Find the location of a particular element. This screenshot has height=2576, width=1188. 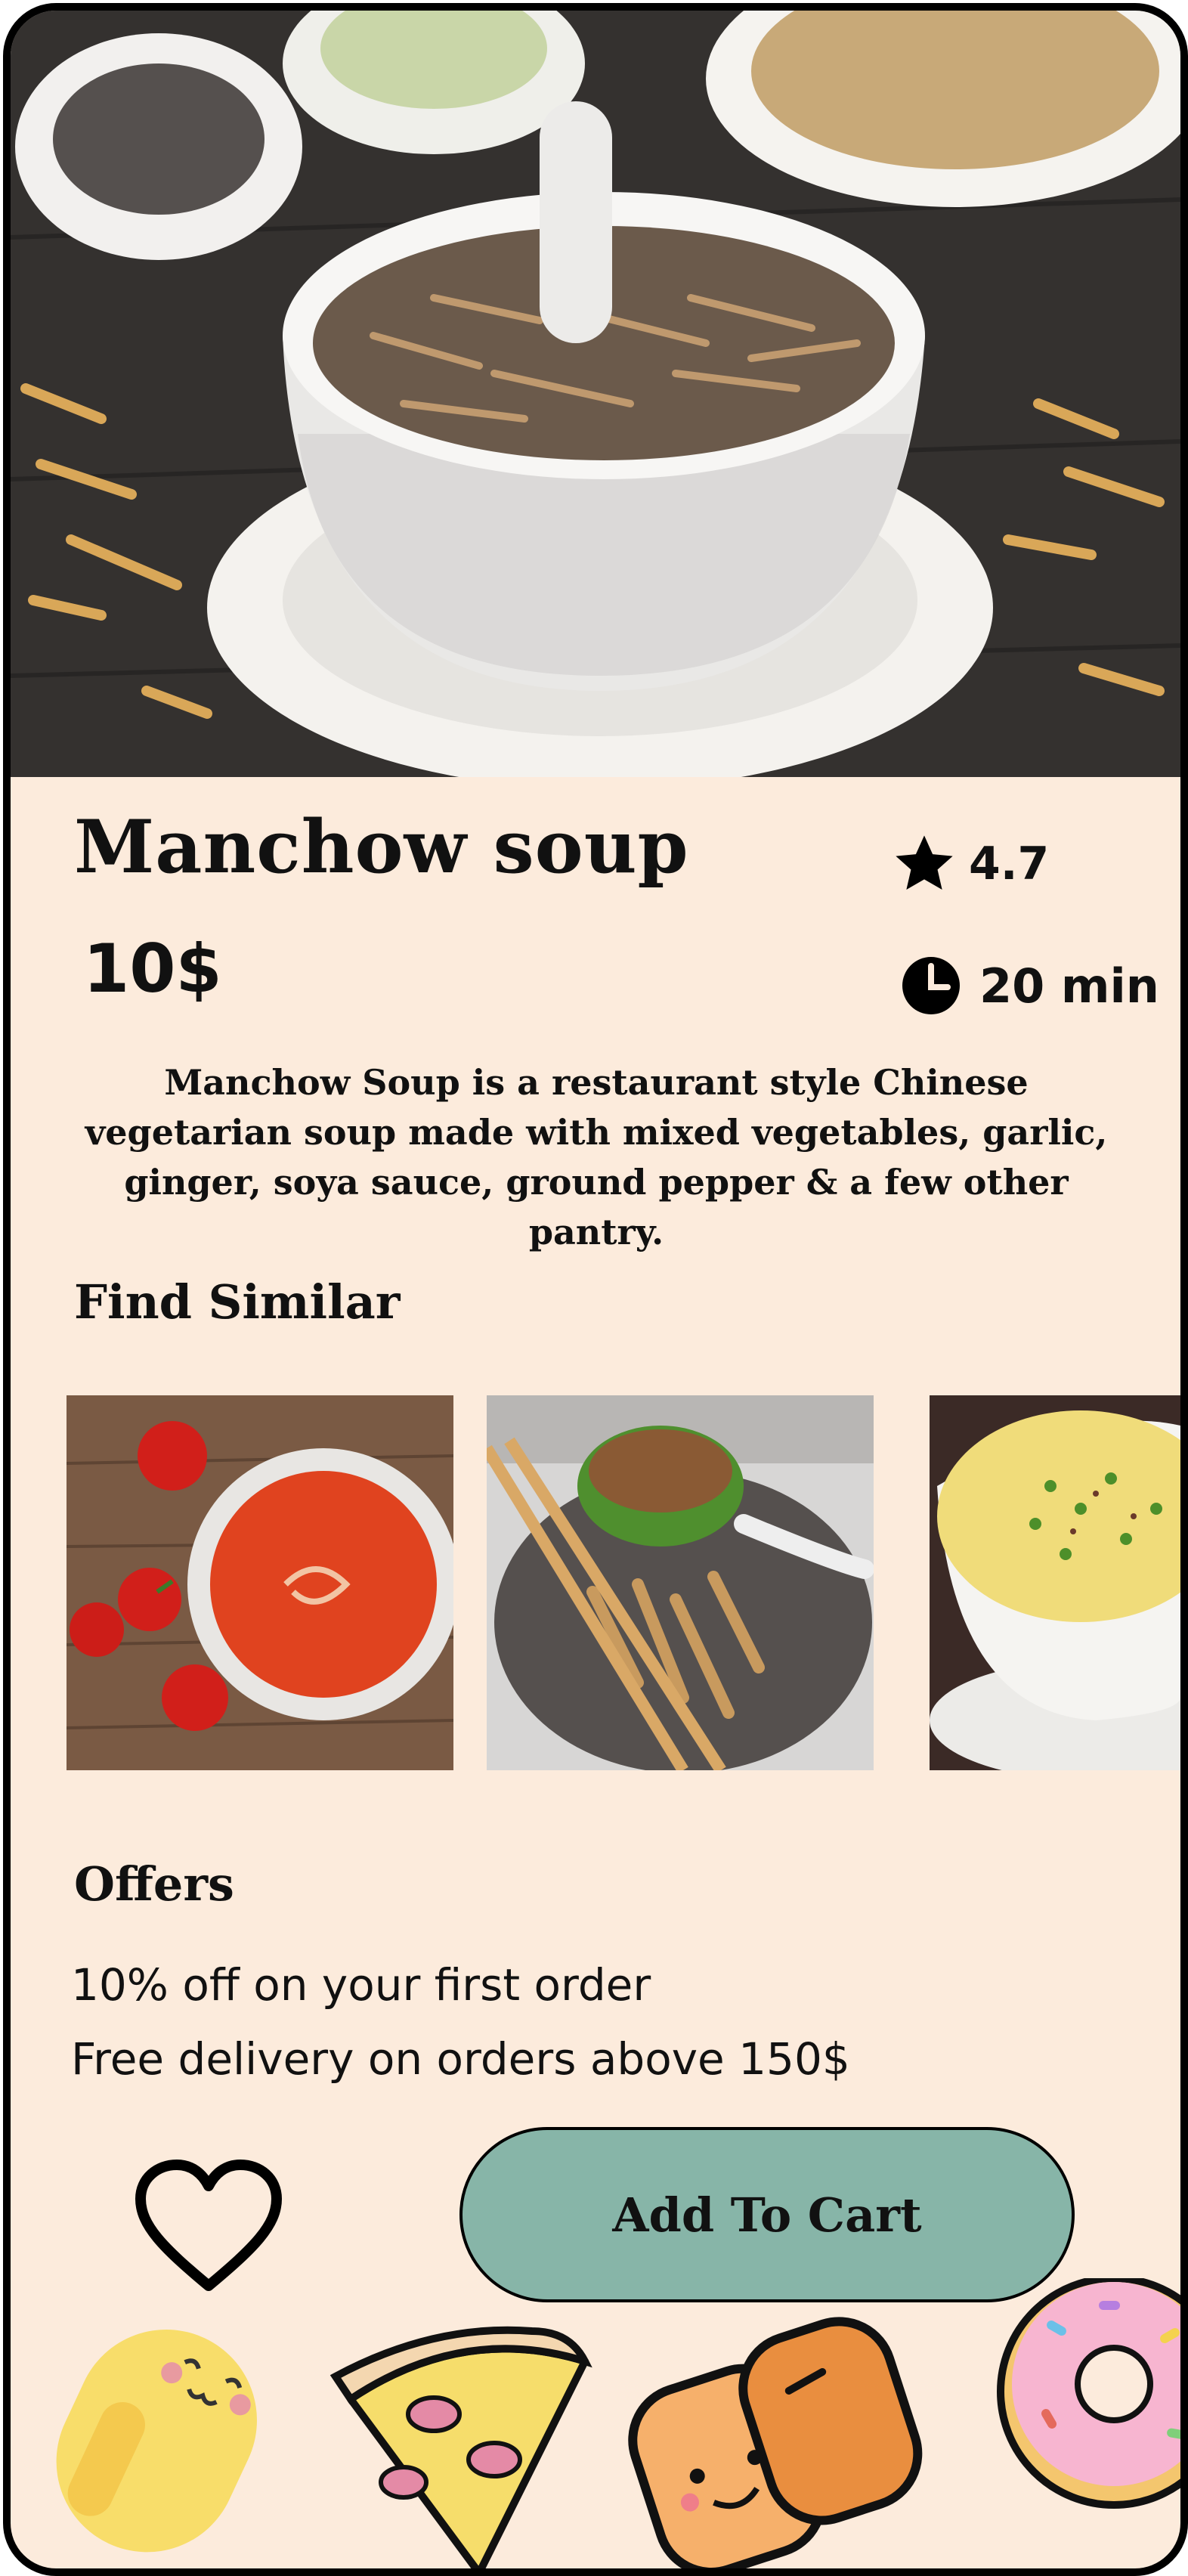

prep-time-value: 20 min is located at coordinates (1069, 986).